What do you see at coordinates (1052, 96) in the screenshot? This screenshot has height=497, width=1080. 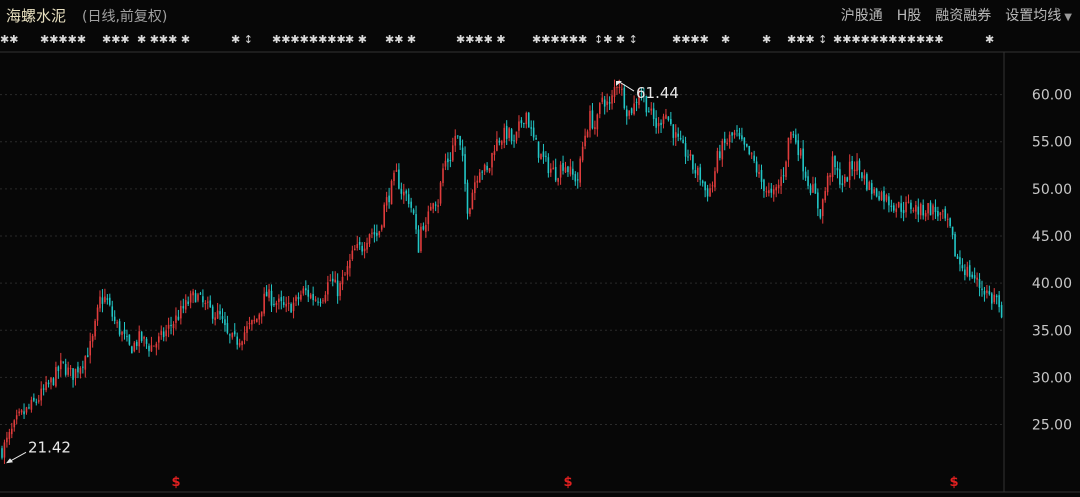 I see `y-tick-label: 60.00` at bounding box center [1052, 96].